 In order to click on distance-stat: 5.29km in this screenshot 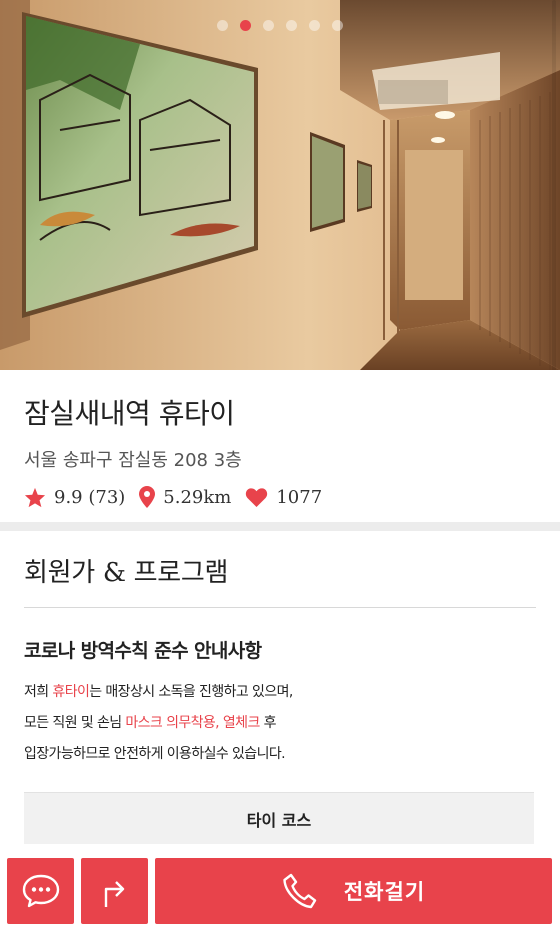, I will do `click(185, 497)`.